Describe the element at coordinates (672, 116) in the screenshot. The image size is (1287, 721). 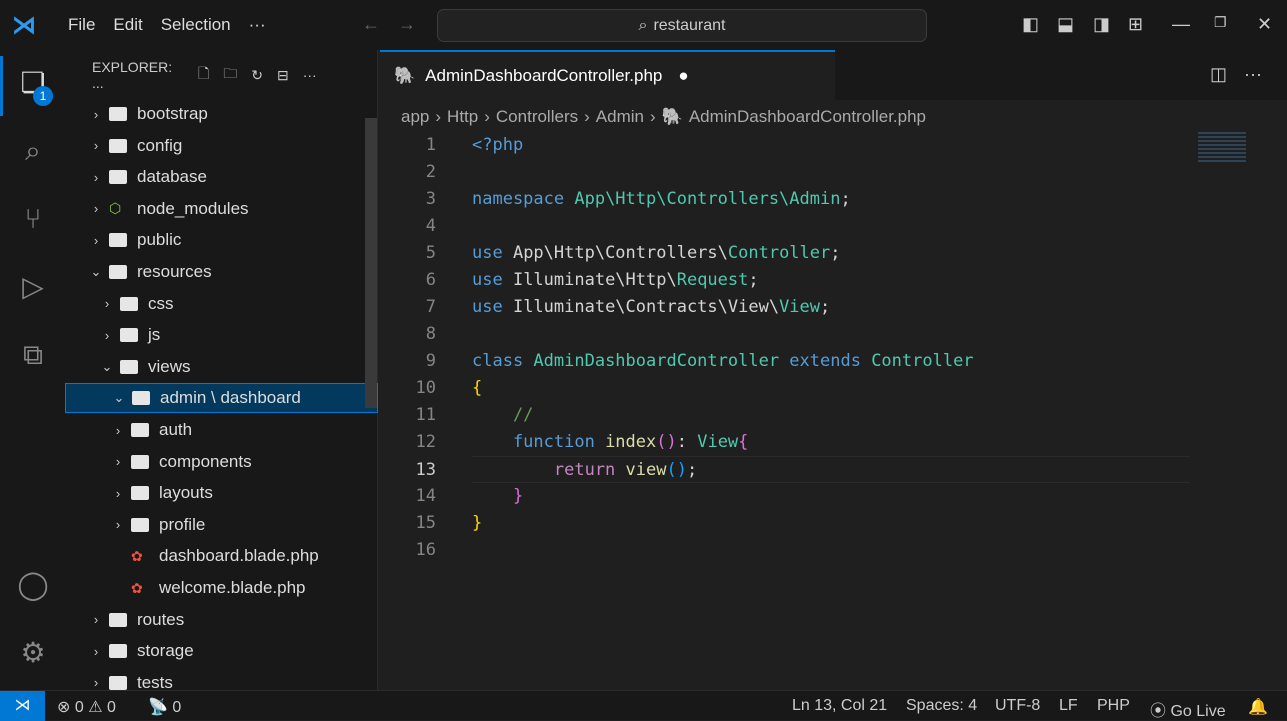
I see `php-elephant-icon: 🐘` at that location.